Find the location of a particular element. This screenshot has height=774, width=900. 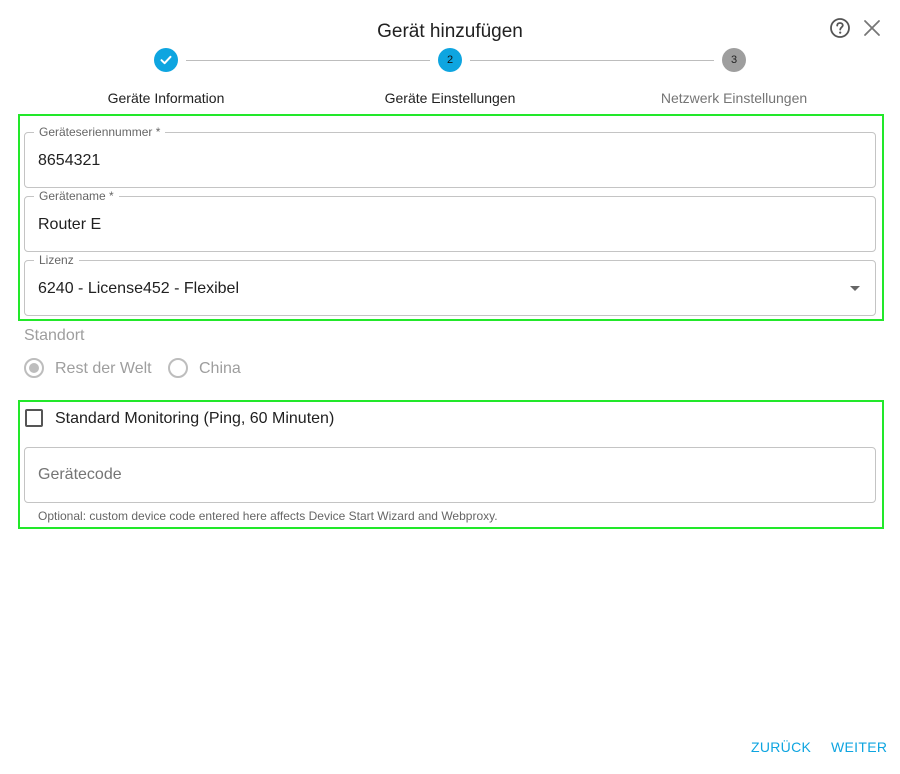

license-value: 6240 - License452 - Flexibel is located at coordinates (139, 288).